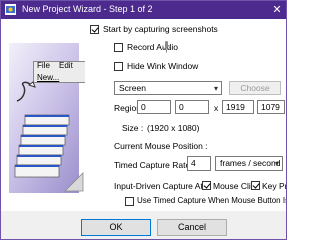 The width and height of the screenshot is (320, 240). What do you see at coordinates (152, 165) in the screenshot?
I see `timed-capture-label: Timed Capture Rate` at bounding box center [152, 165].